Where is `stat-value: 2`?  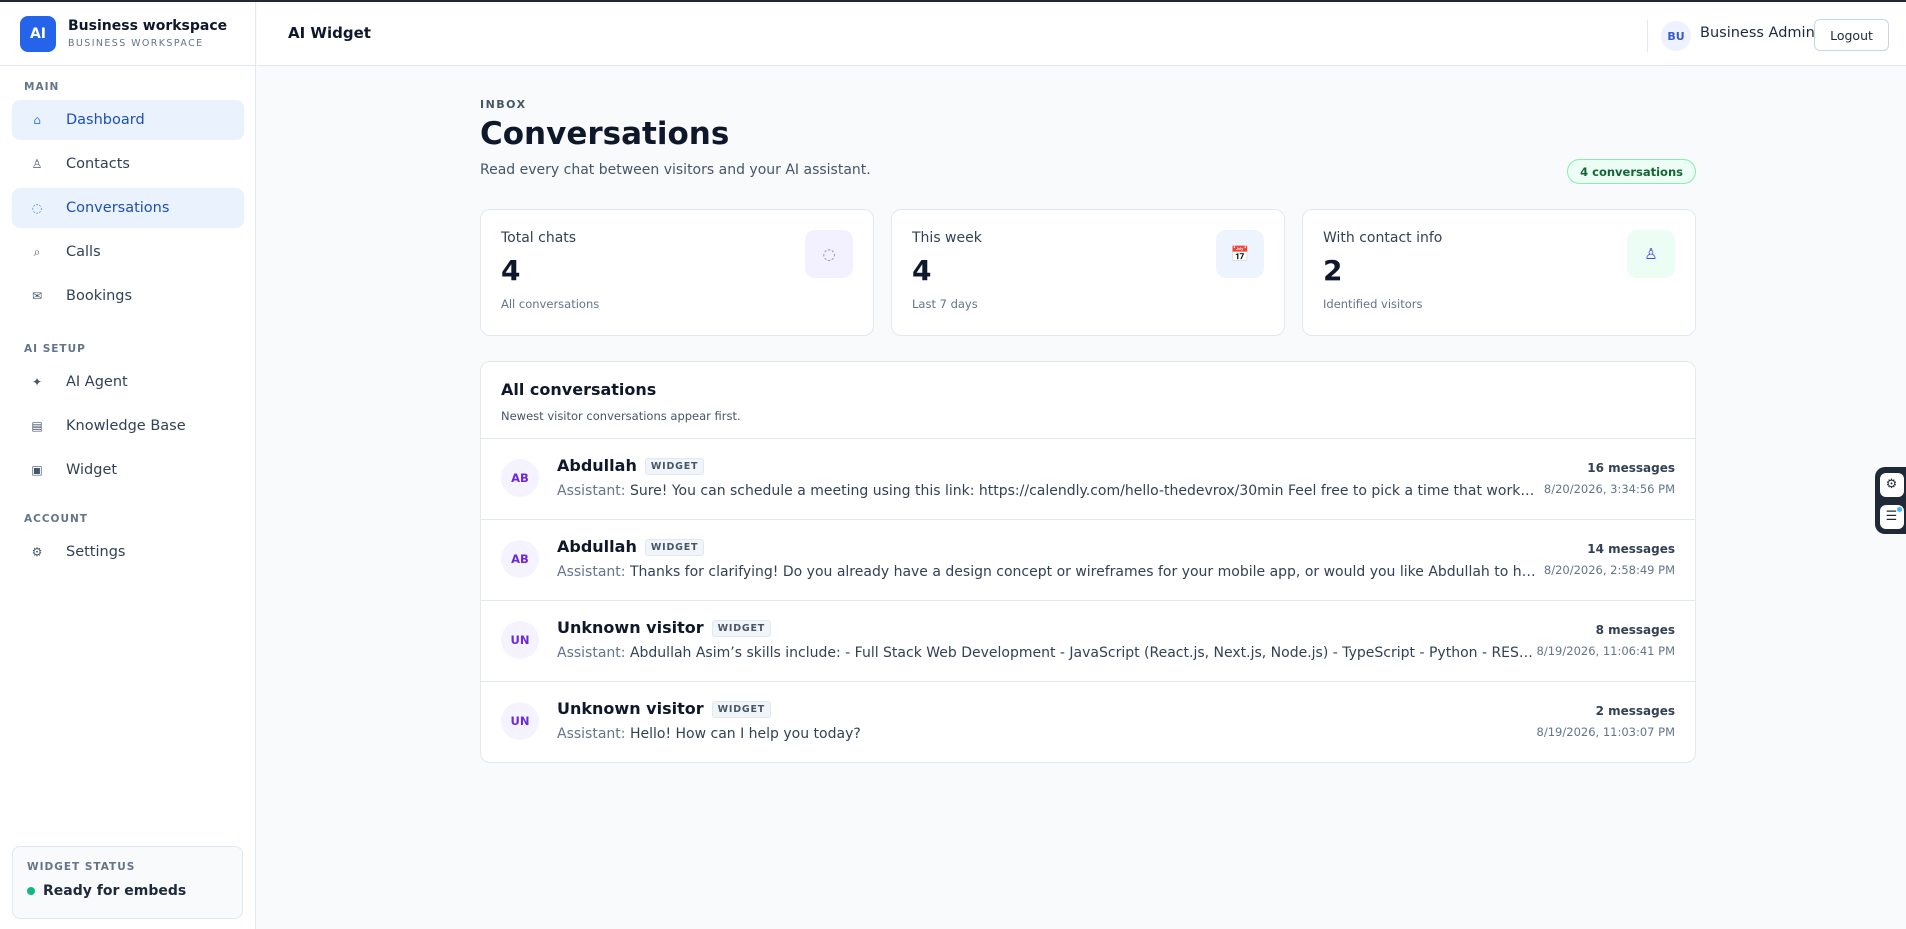
stat-value: 2 is located at coordinates (1333, 270).